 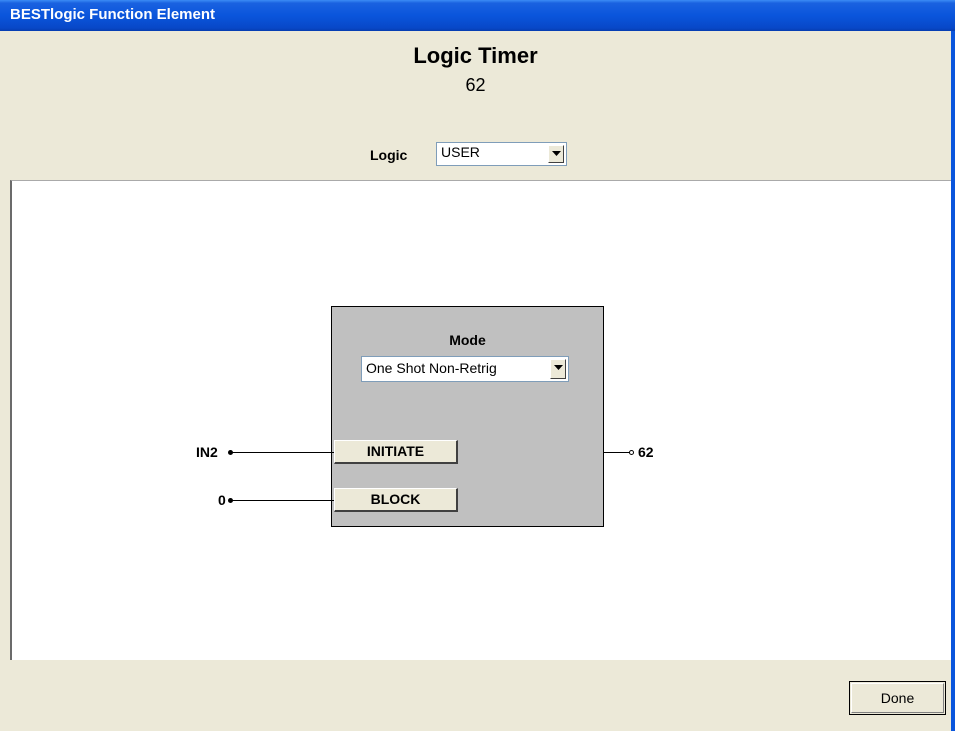 What do you see at coordinates (283, 452) in the screenshot?
I see `initiate-wire` at bounding box center [283, 452].